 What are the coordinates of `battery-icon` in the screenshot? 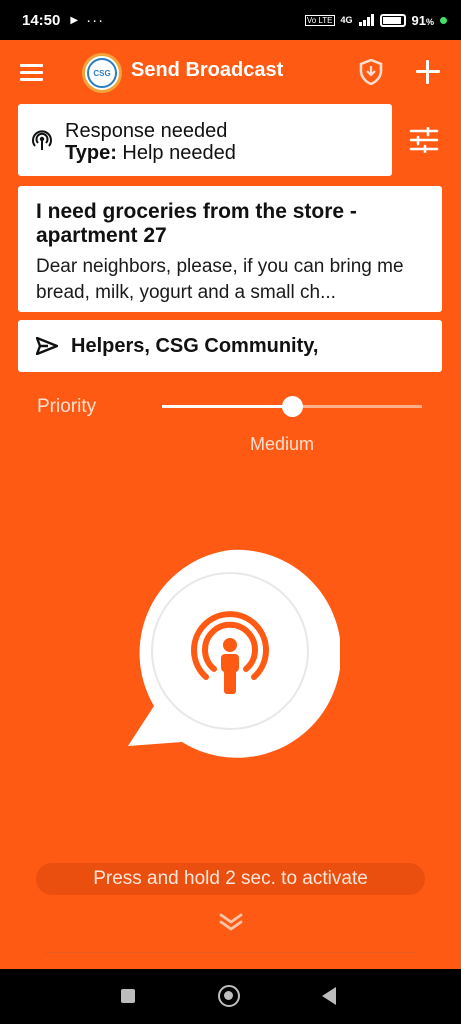 It's located at (392, 20).